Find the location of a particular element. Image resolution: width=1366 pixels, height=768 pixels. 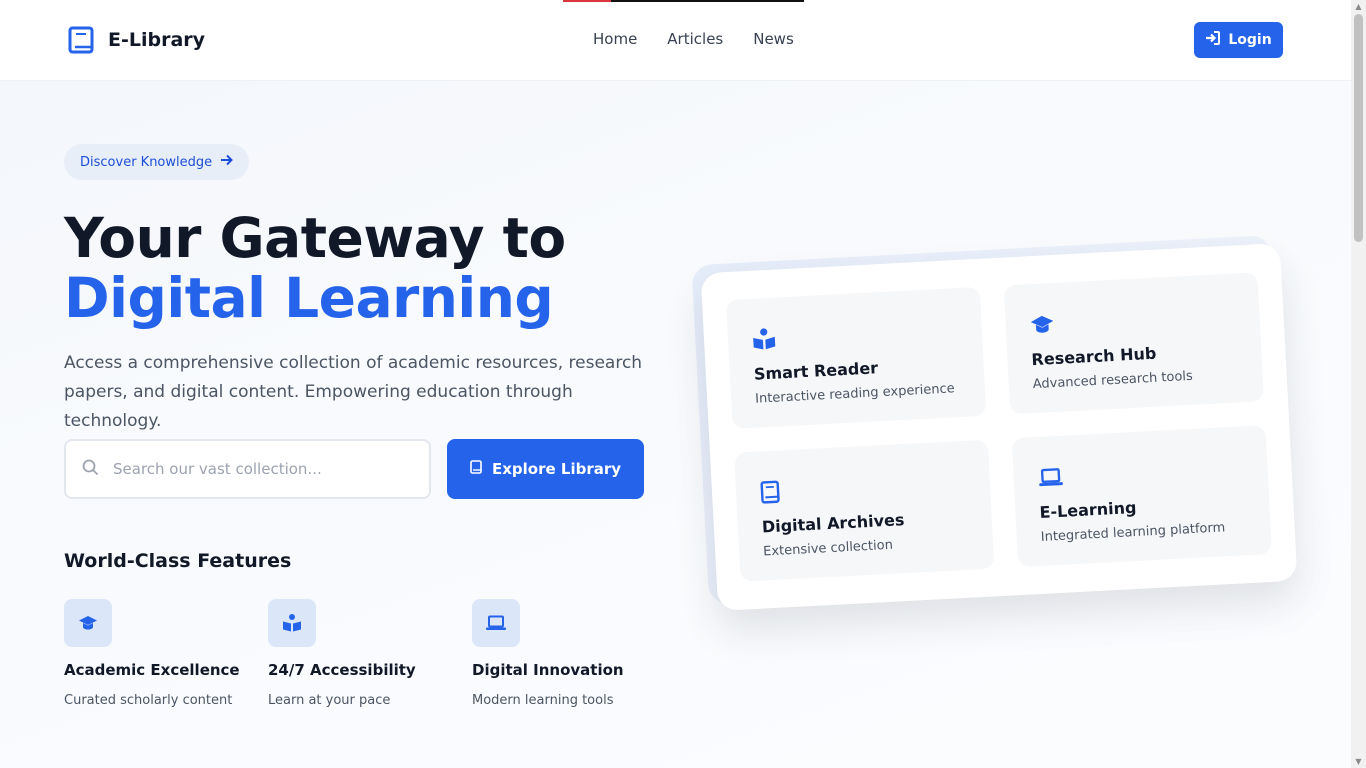

main-nav: Home Articles News is located at coordinates (693, 39).